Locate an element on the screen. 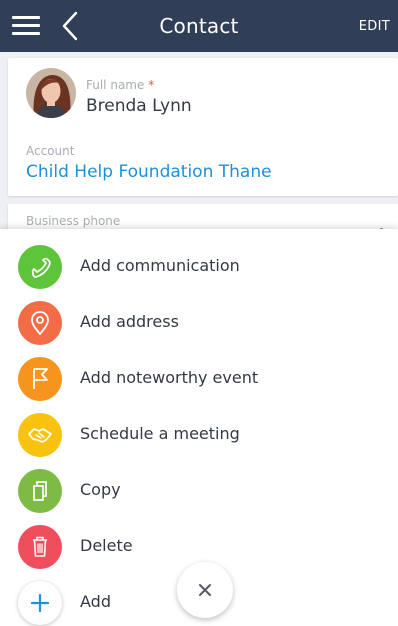 The height and width of the screenshot is (626, 398). action-label: Schedule a meeting is located at coordinates (160, 433).